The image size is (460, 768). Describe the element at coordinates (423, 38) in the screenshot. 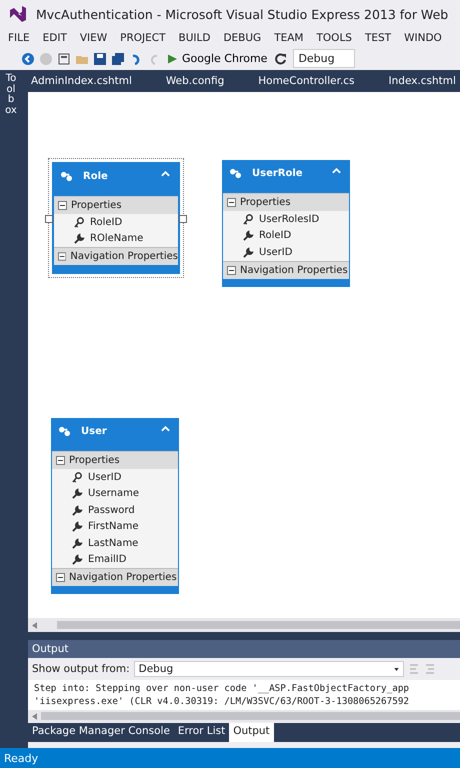

I see `menu-item: WINDO` at that location.